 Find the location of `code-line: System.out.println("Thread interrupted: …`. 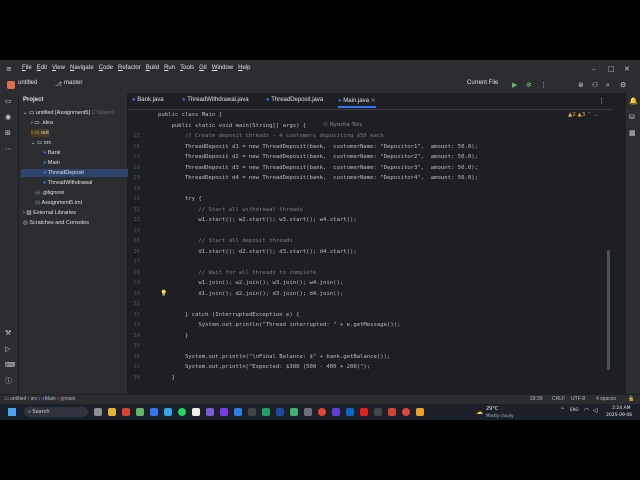

code-line: System.out.println("Thread interrupted: … is located at coordinates (279, 325).